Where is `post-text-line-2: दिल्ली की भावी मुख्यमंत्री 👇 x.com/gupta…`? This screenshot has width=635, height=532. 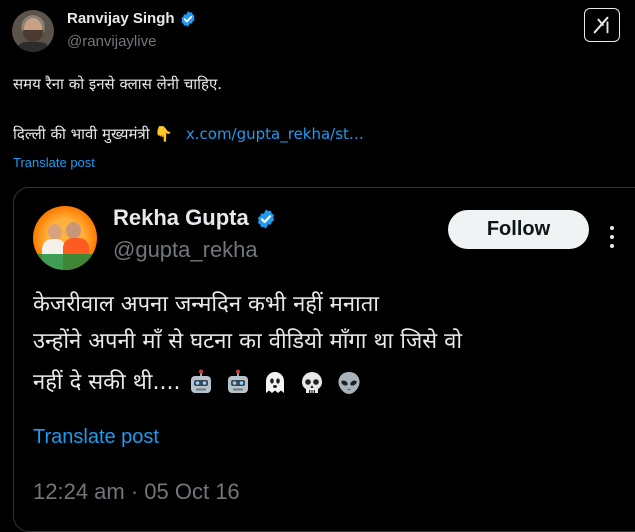 post-text-line-2: दिल्ली की भावी मुख्यमंत्री 👇 x.com/gupta… is located at coordinates (188, 134).